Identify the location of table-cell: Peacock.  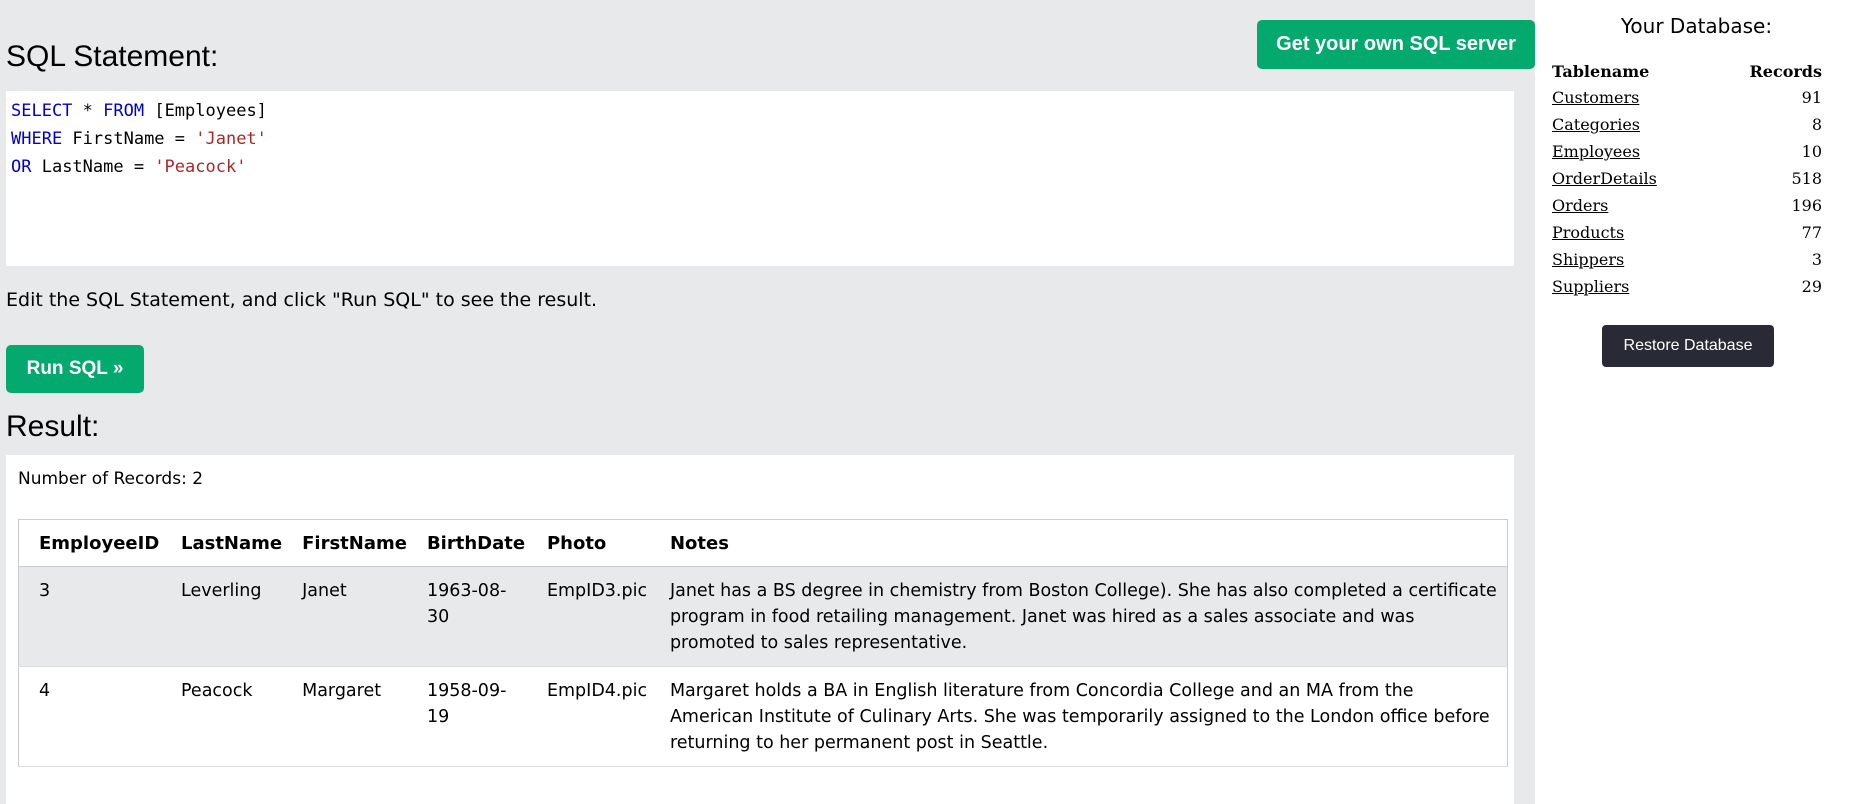
(232, 716).